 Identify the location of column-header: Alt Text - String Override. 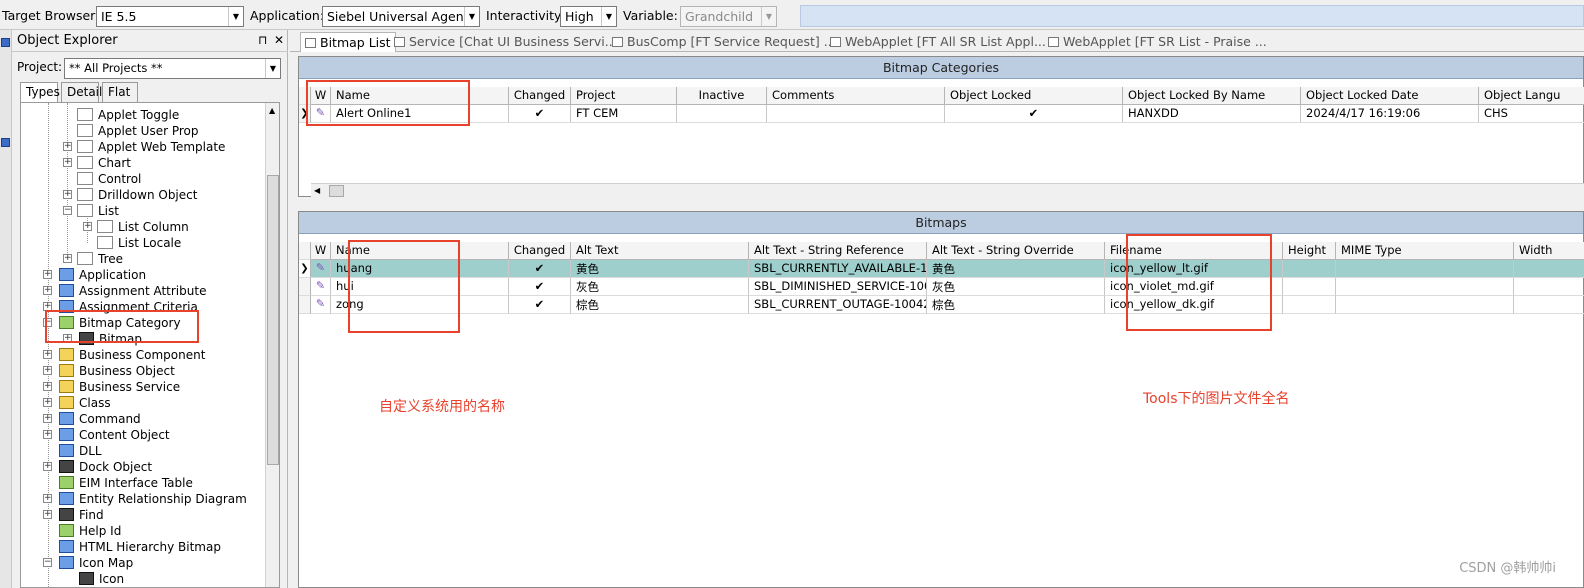
(1016, 251).